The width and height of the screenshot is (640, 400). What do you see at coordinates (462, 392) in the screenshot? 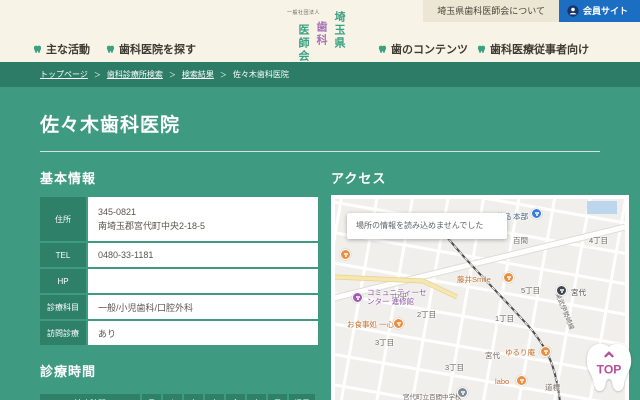
I see `school-poi-icon` at bounding box center [462, 392].